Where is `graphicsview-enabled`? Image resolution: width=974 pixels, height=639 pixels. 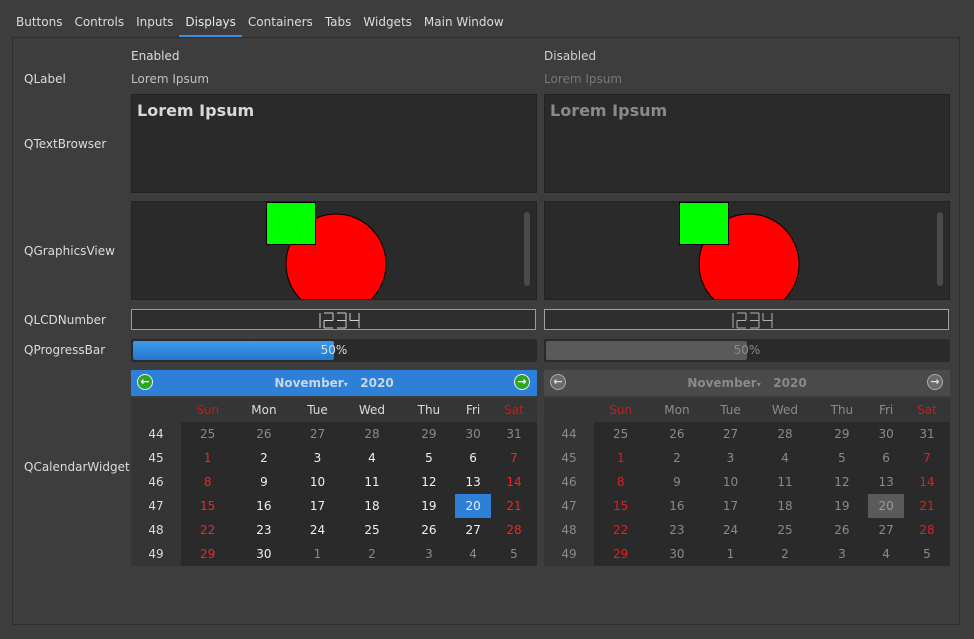
graphicsview-enabled is located at coordinates (334, 250).